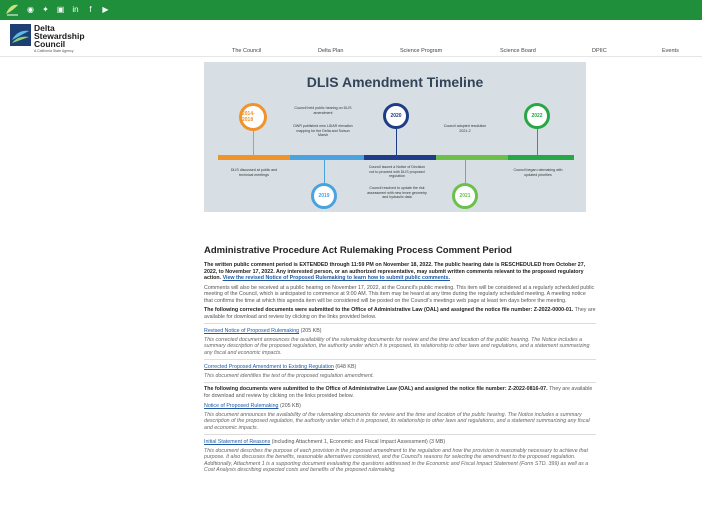 This screenshot has width=702, height=525. What do you see at coordinates (20, 35) in the screenshot?
I see `delta-logo-icon` at bounding box center [20, 35].